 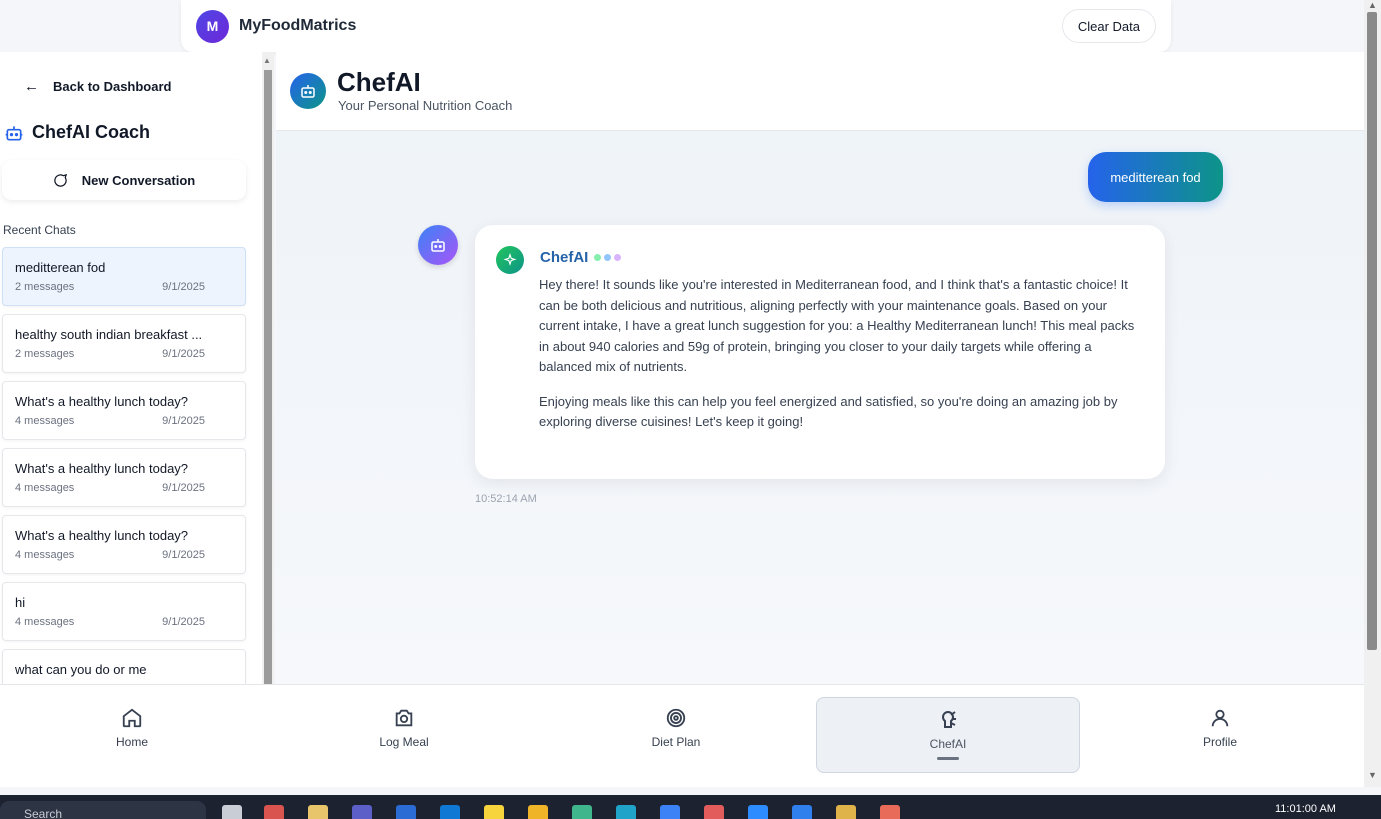 What do you see at coordinates (232, 812) in the screenshot?
I see `taskview-icon` at bounding box center [232, 812].